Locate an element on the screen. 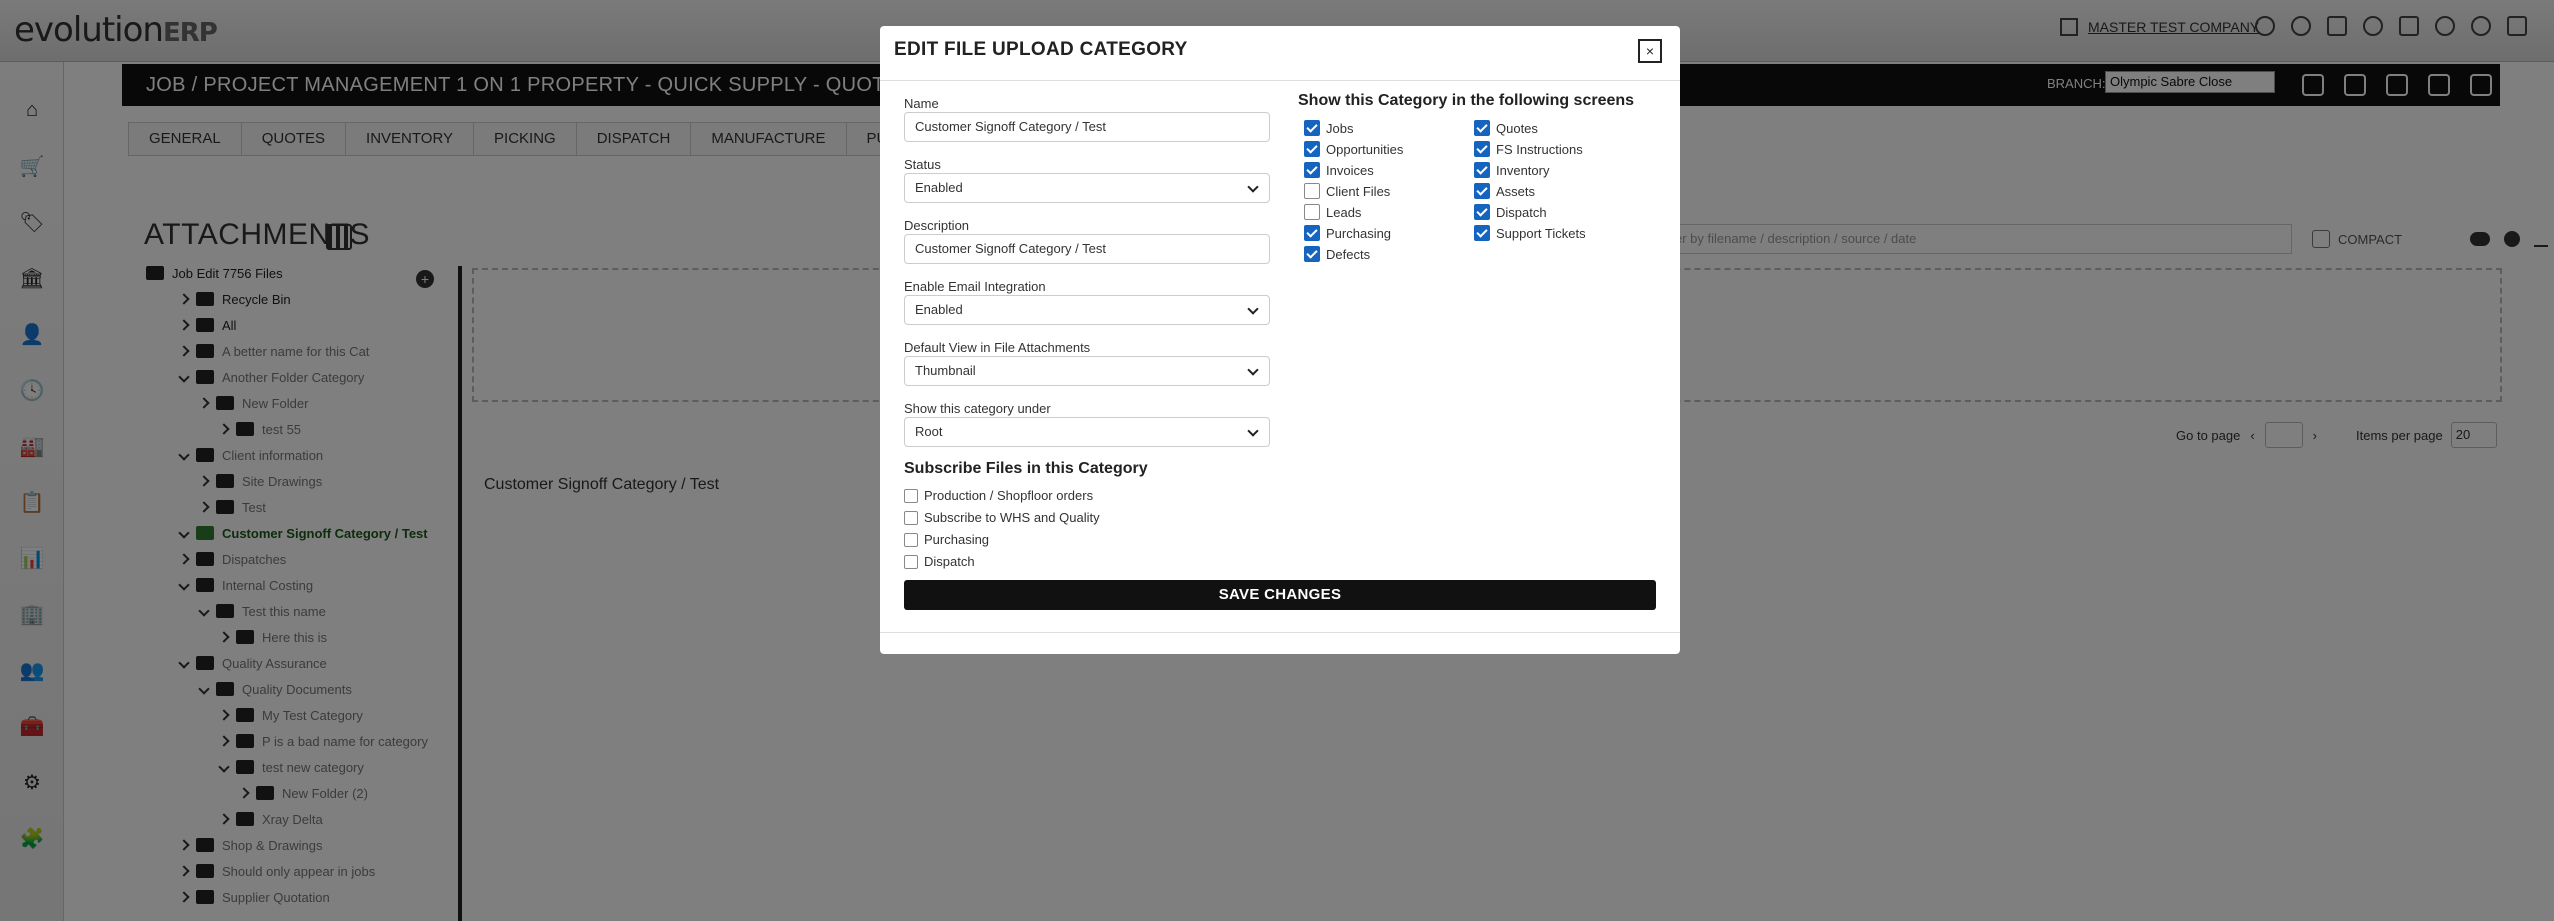 The image size is (2554, 921). screen-option-fs-instructions: FS Instructions is located at coordinates (1528, 149).